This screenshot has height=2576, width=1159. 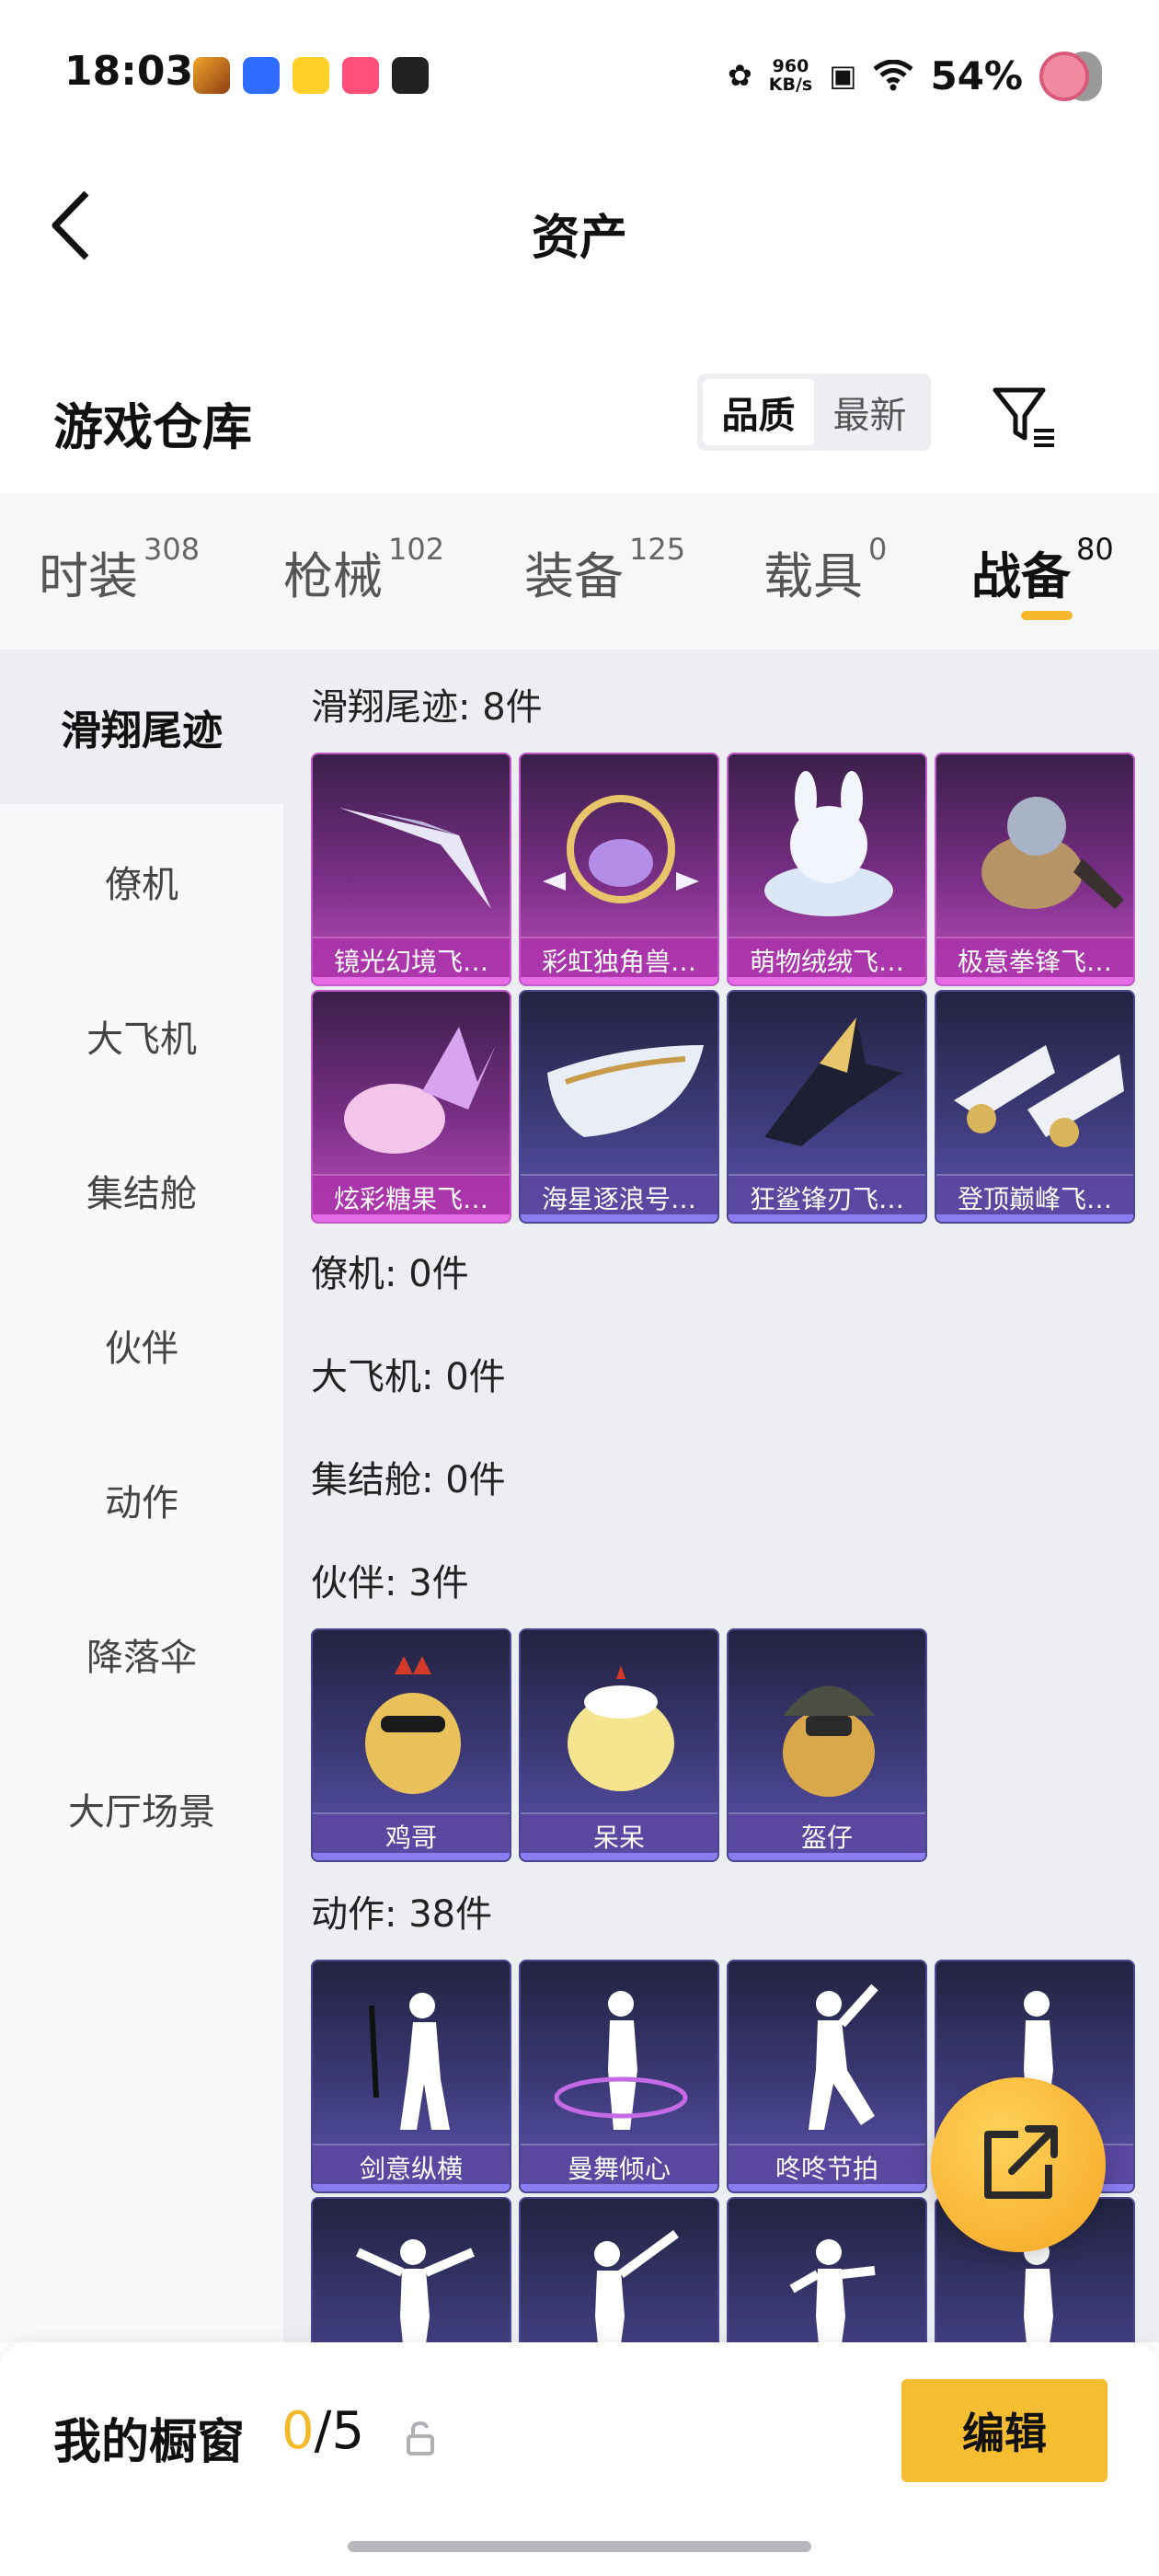 I want to click on lock-icon, so click(x=420, y=2438).